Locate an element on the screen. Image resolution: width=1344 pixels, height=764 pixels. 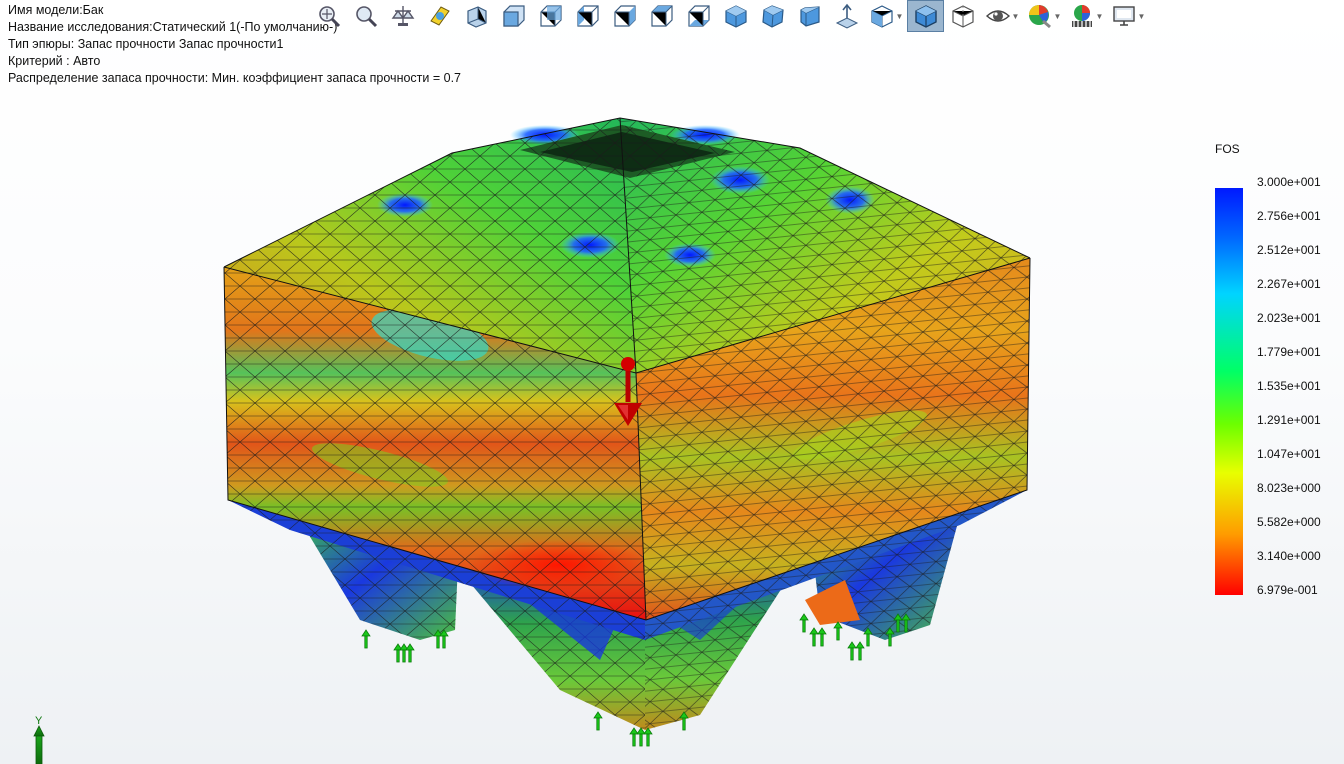
display-style-icon is located at coordinates (925, 16).